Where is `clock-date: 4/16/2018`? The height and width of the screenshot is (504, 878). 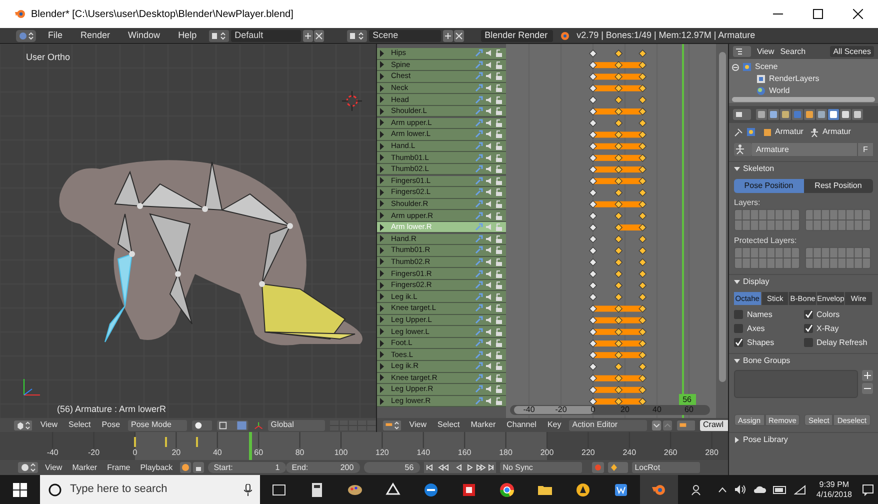
clock-date: 4/16/2018 is located at coordinates (834, 495).